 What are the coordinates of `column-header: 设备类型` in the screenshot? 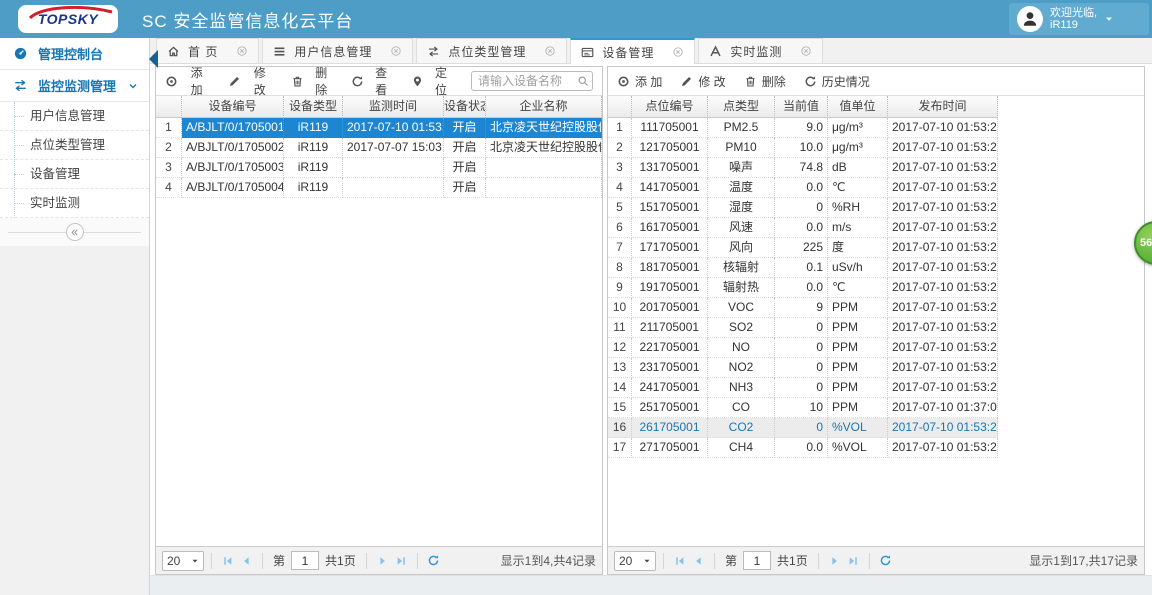 It's located at (313, 107).